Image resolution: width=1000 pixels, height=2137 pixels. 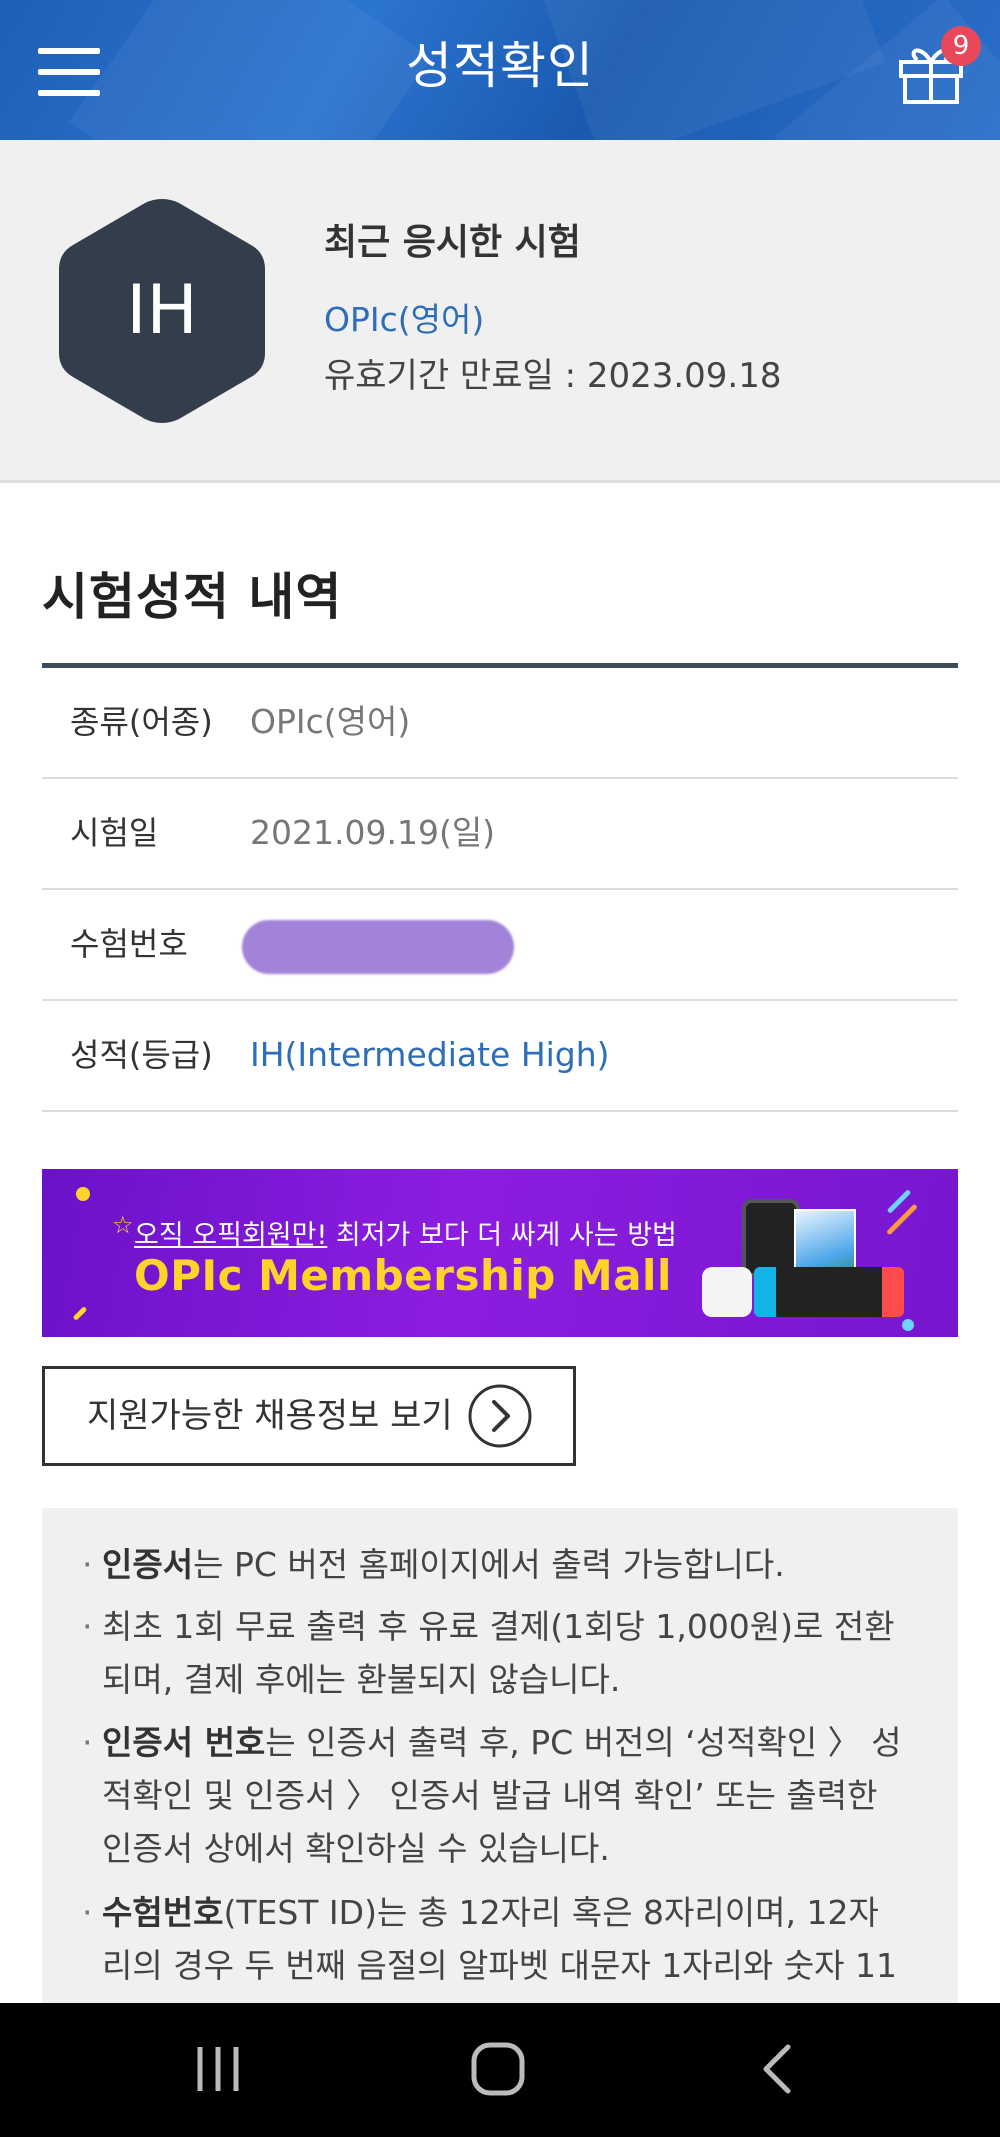 What do you see at coordinates (500, 1416) in the screenshot?
I see `chevron-right-circle-icon` at bounding box center [500, 1416].